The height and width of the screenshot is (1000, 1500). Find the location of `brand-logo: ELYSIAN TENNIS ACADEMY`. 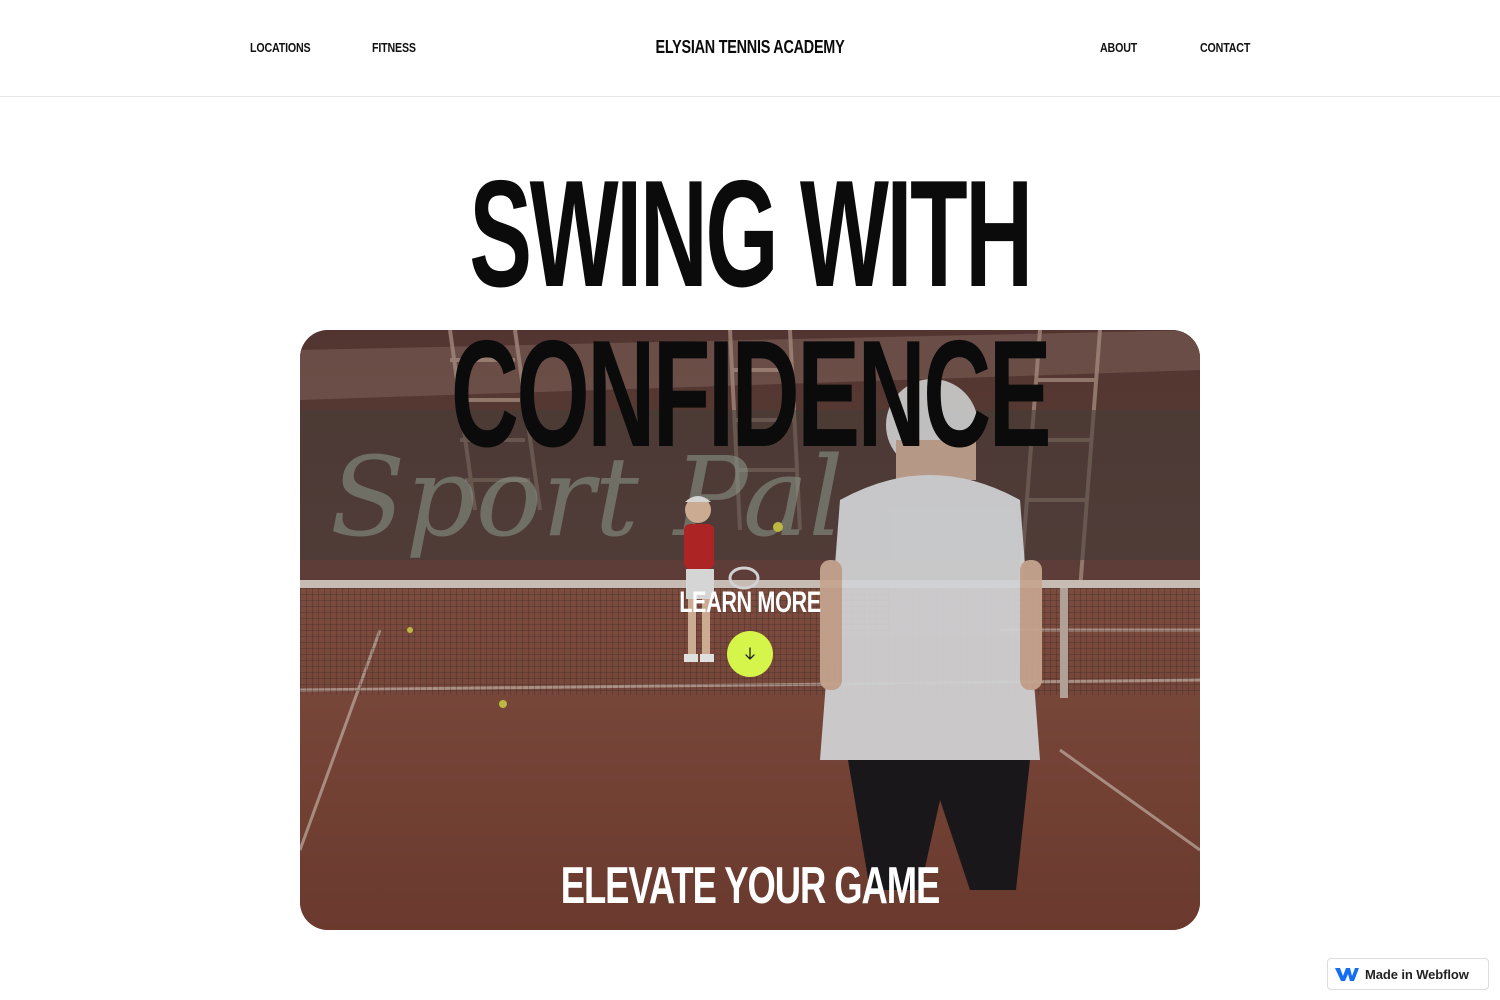

brand-logo: ELYSIAN TENNIS ACADEMY is located at coordinates (750, 47).